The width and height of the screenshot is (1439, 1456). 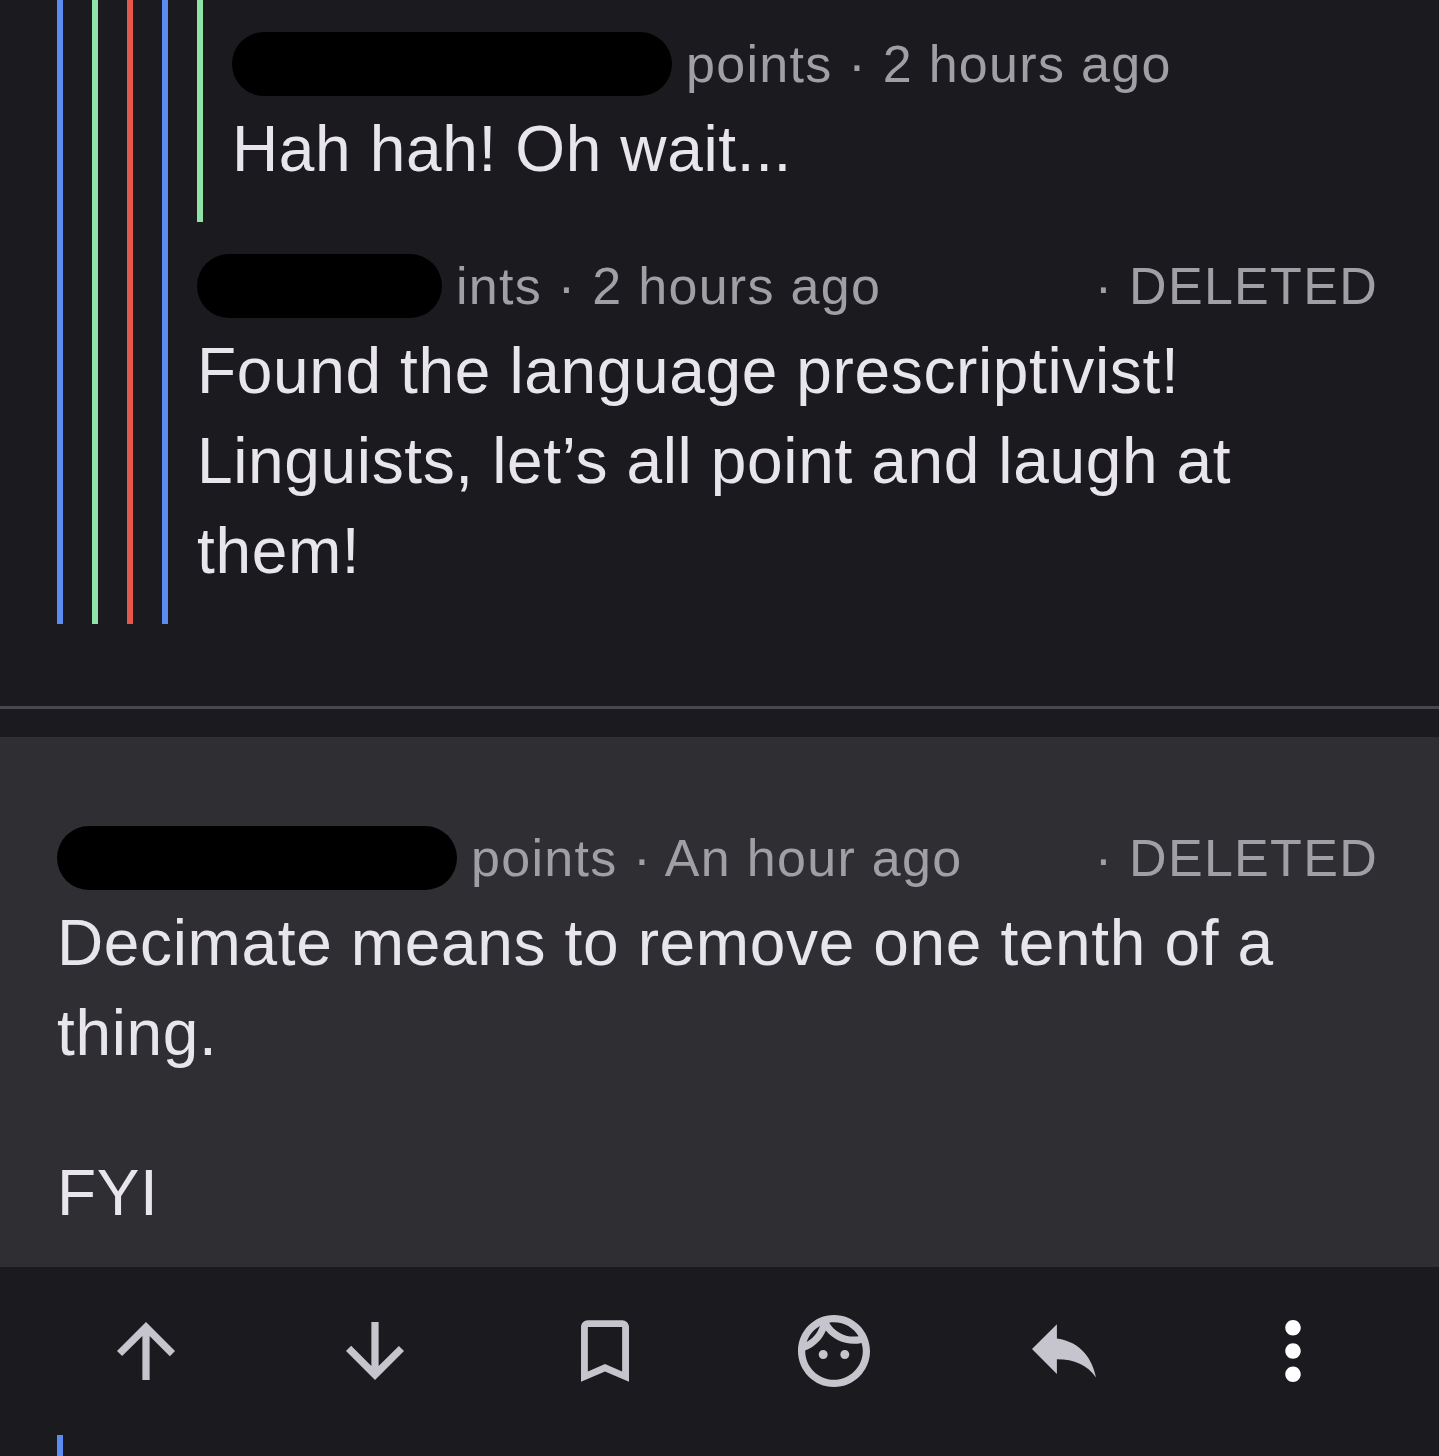 I want to click on downvote-button, so click(x=375, y=1351).